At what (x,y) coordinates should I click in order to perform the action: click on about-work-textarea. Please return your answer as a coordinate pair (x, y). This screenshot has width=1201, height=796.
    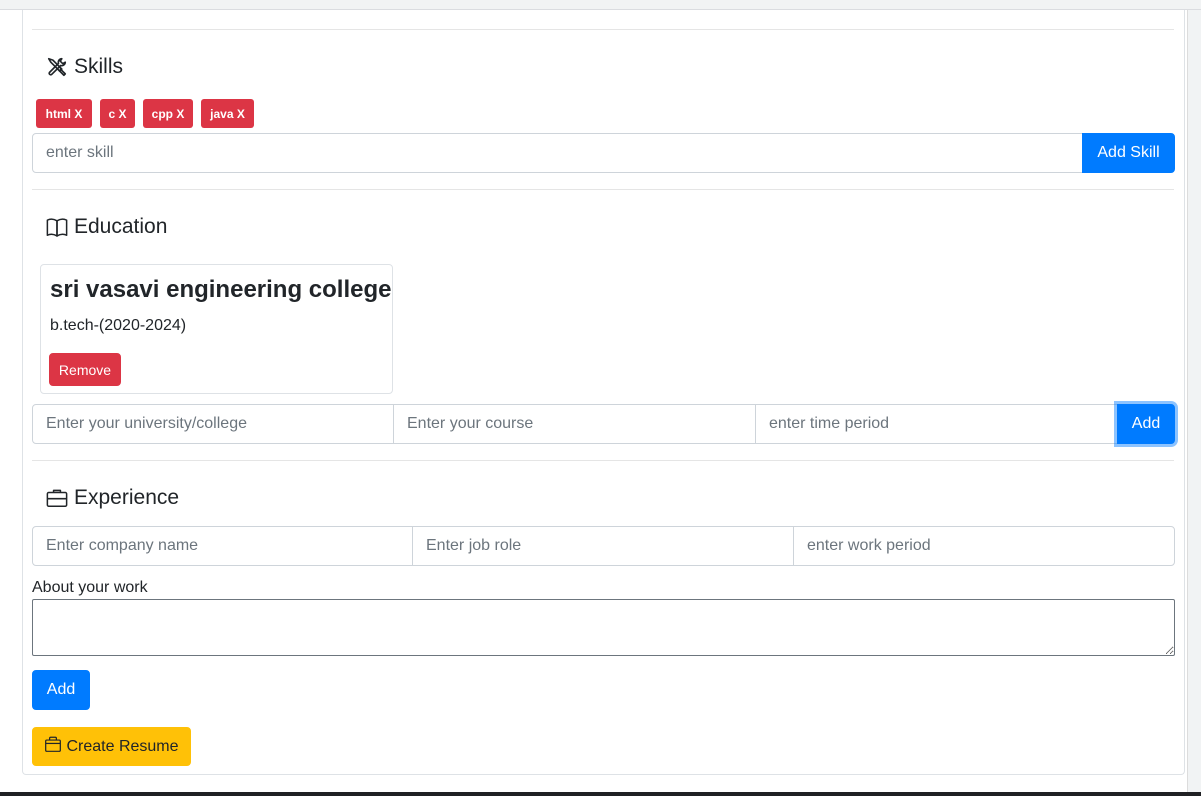
    Looking at the image, I should click on (603, 627).